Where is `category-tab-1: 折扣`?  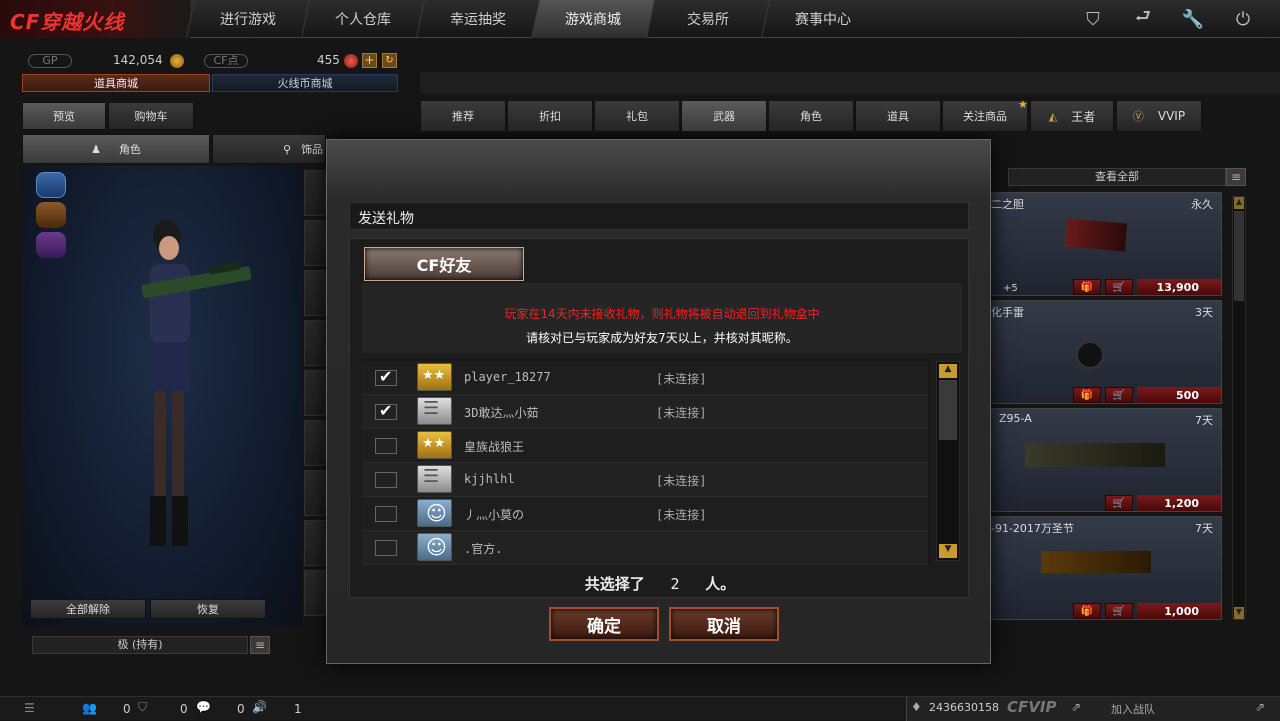
category-tab-1: 折扣 is located at coordinates (550, 116).